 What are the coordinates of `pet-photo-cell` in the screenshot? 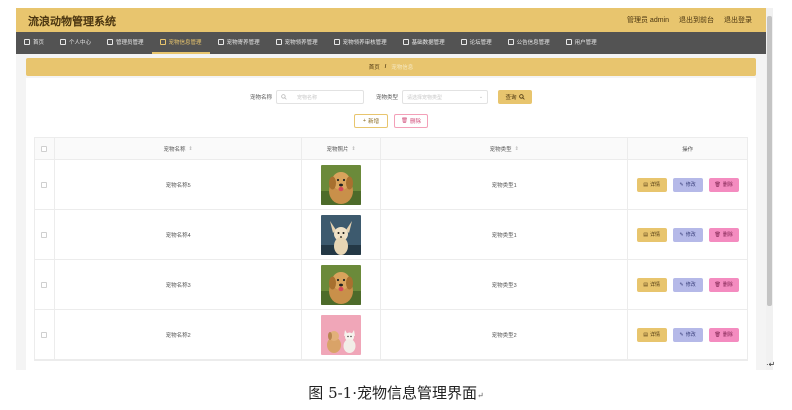 It's located at (342, 334).